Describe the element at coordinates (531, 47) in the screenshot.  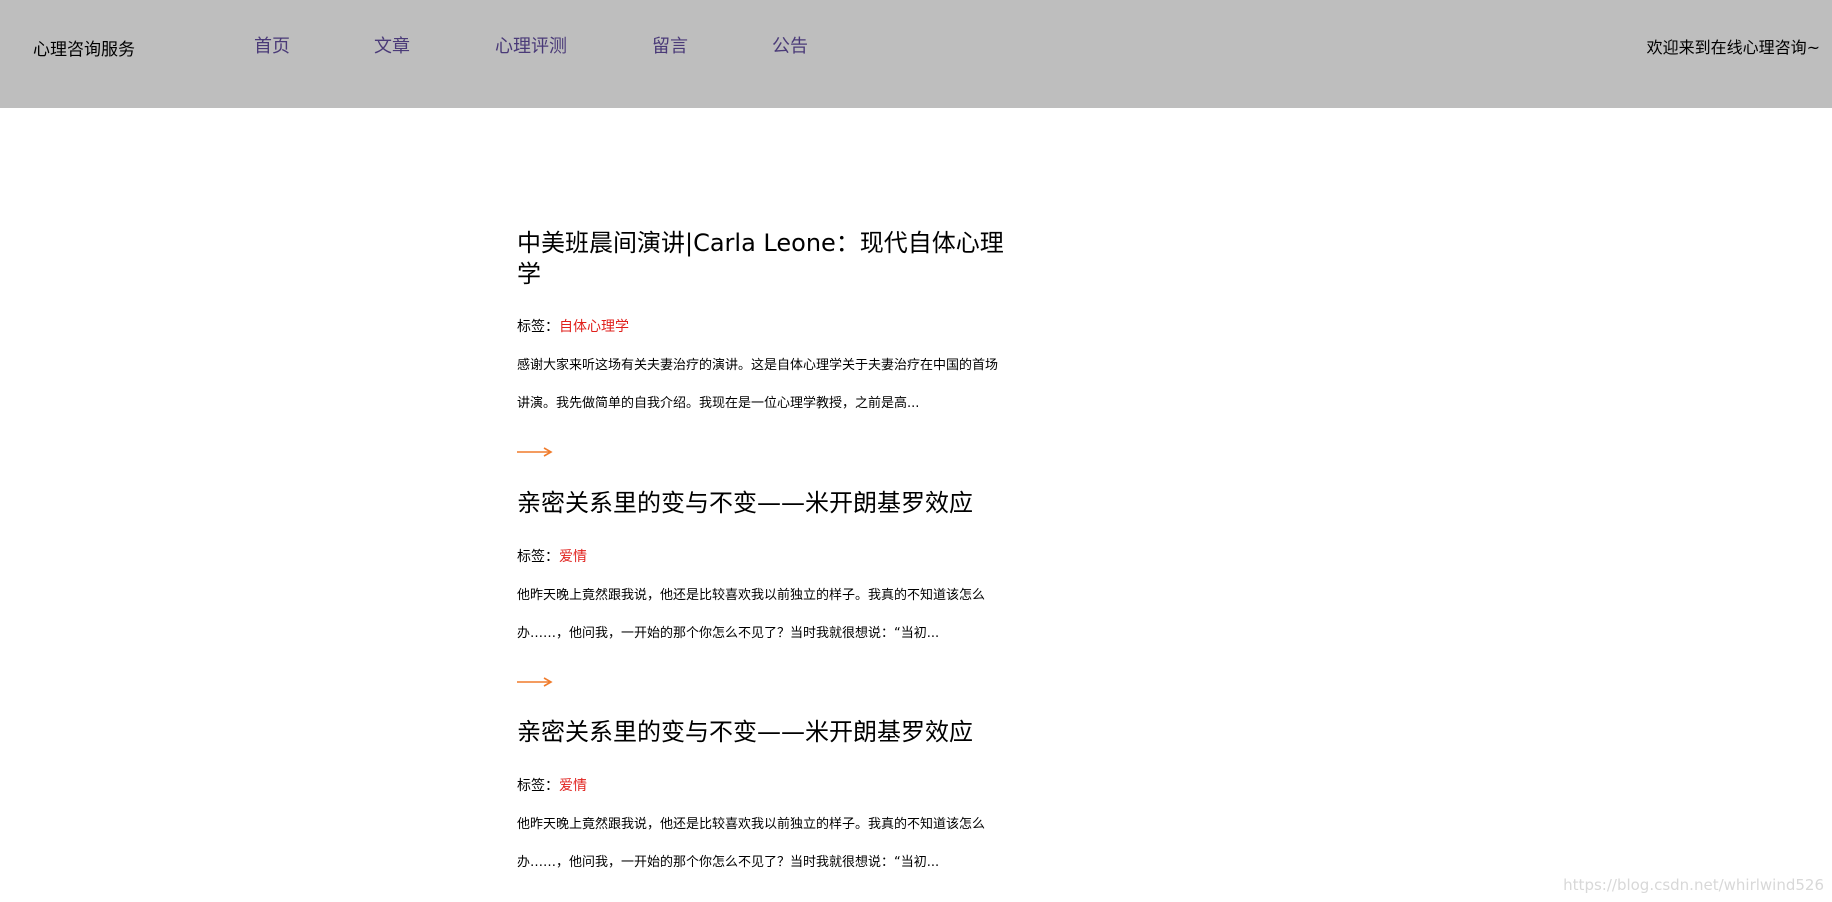
I see `nav-item-psych-test: 心理评测` at that location.